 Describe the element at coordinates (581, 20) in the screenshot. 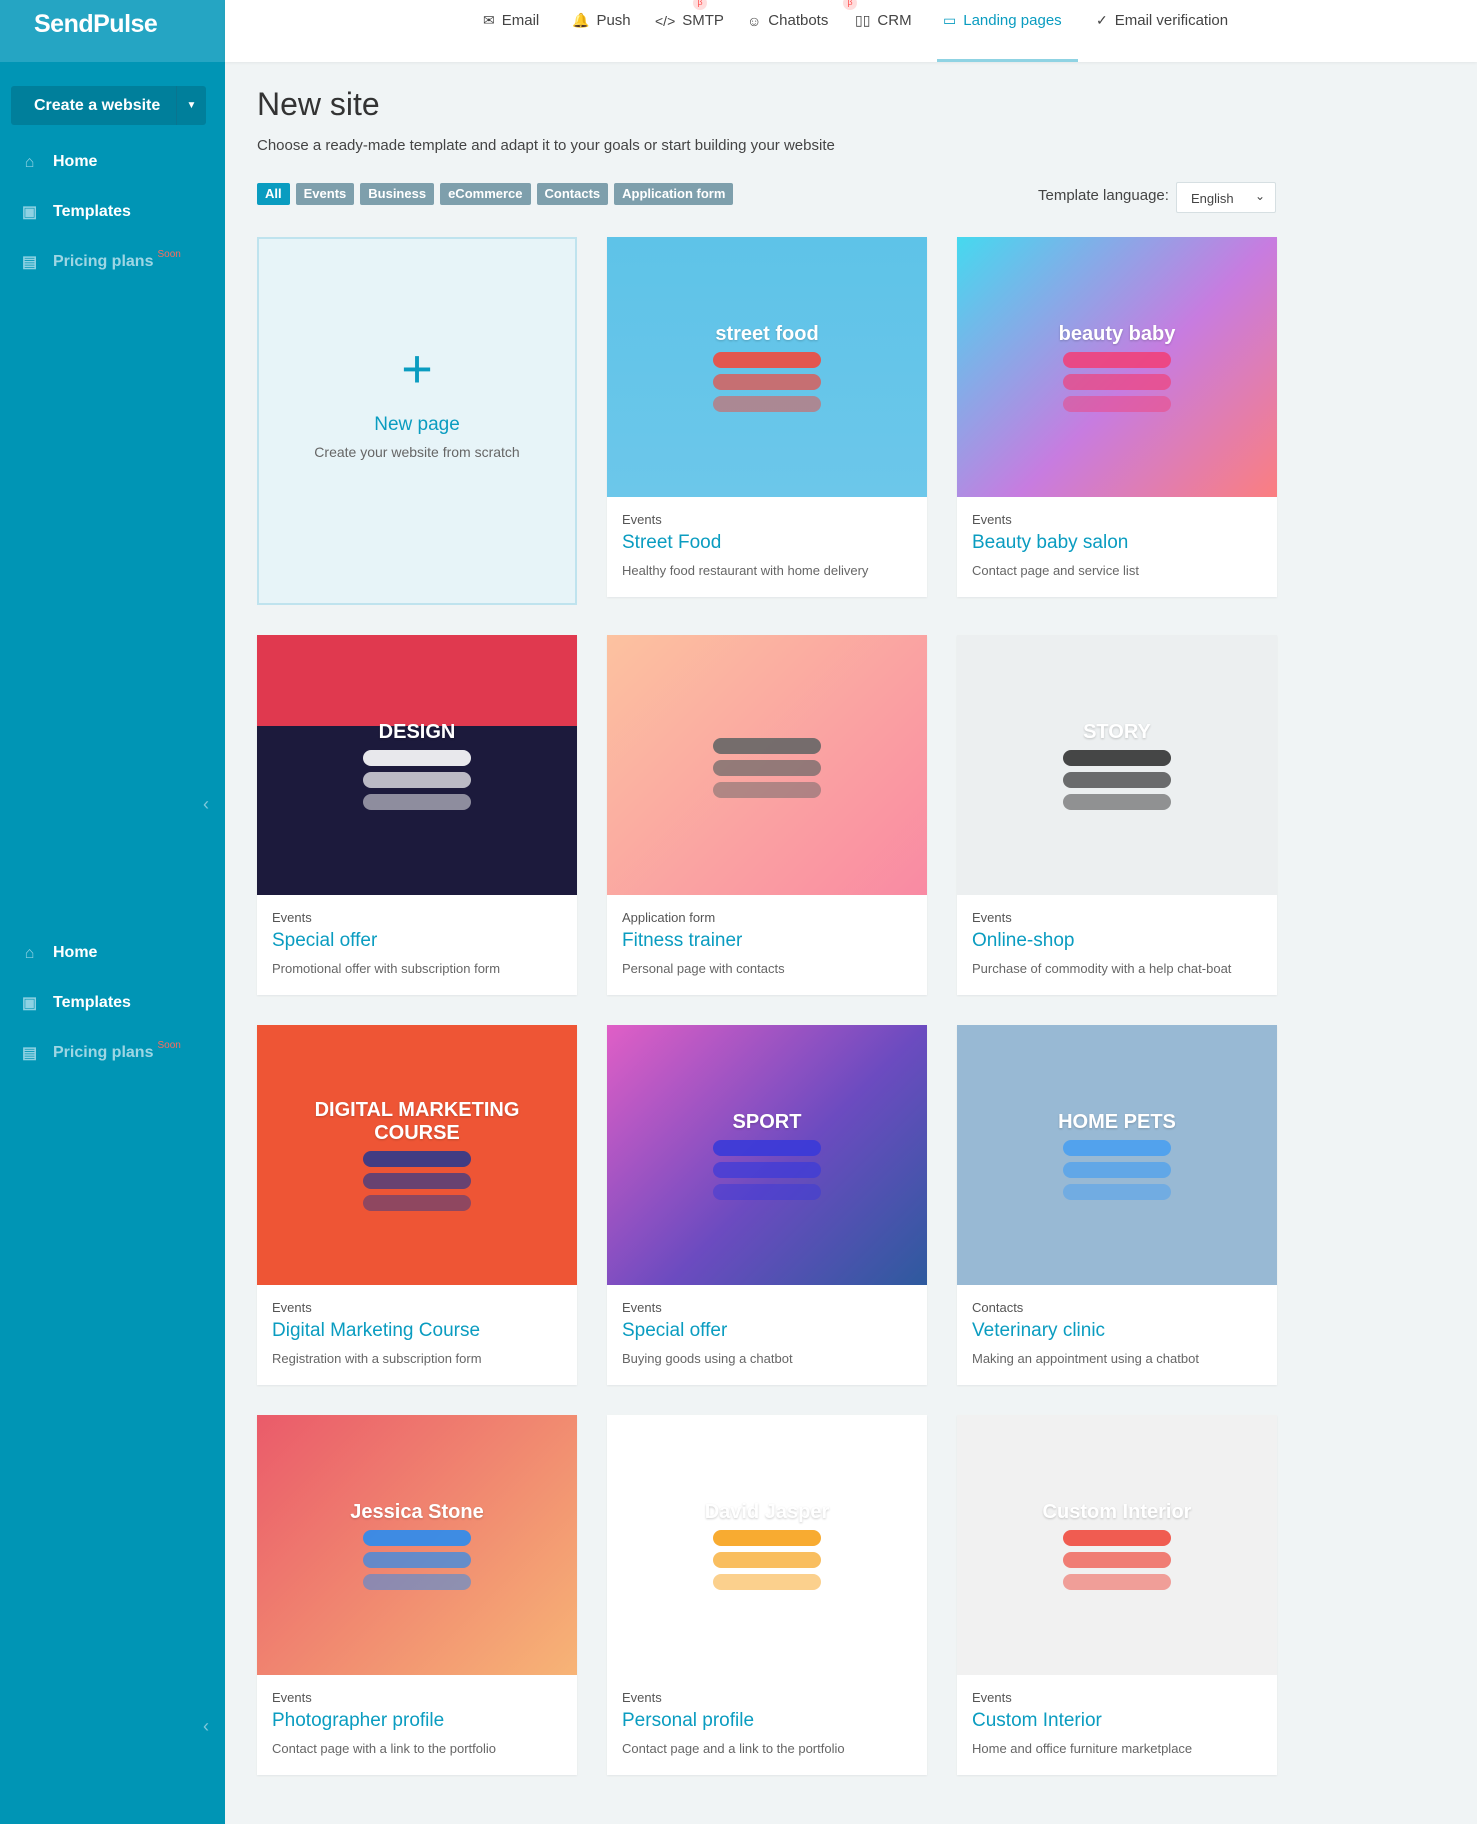

I see `push-icon: 🔔` at that location.